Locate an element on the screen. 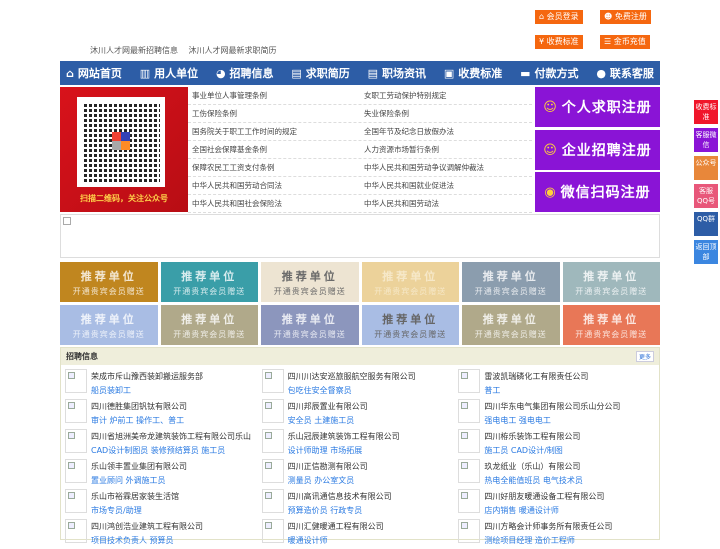  more-button: 更多 is located at coordinates (644, 356).